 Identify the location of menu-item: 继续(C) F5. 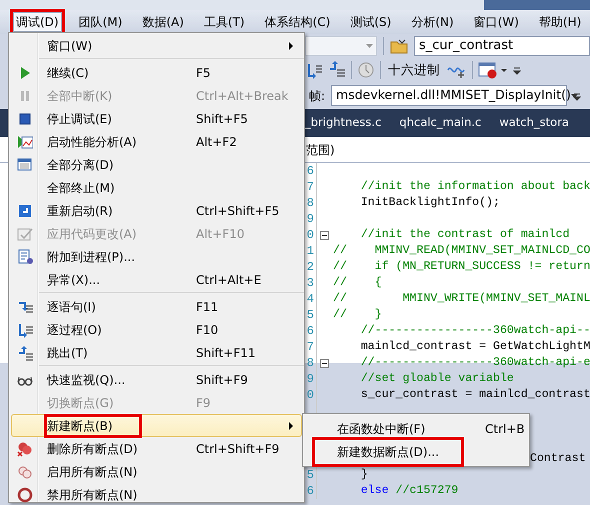
(156, 72).